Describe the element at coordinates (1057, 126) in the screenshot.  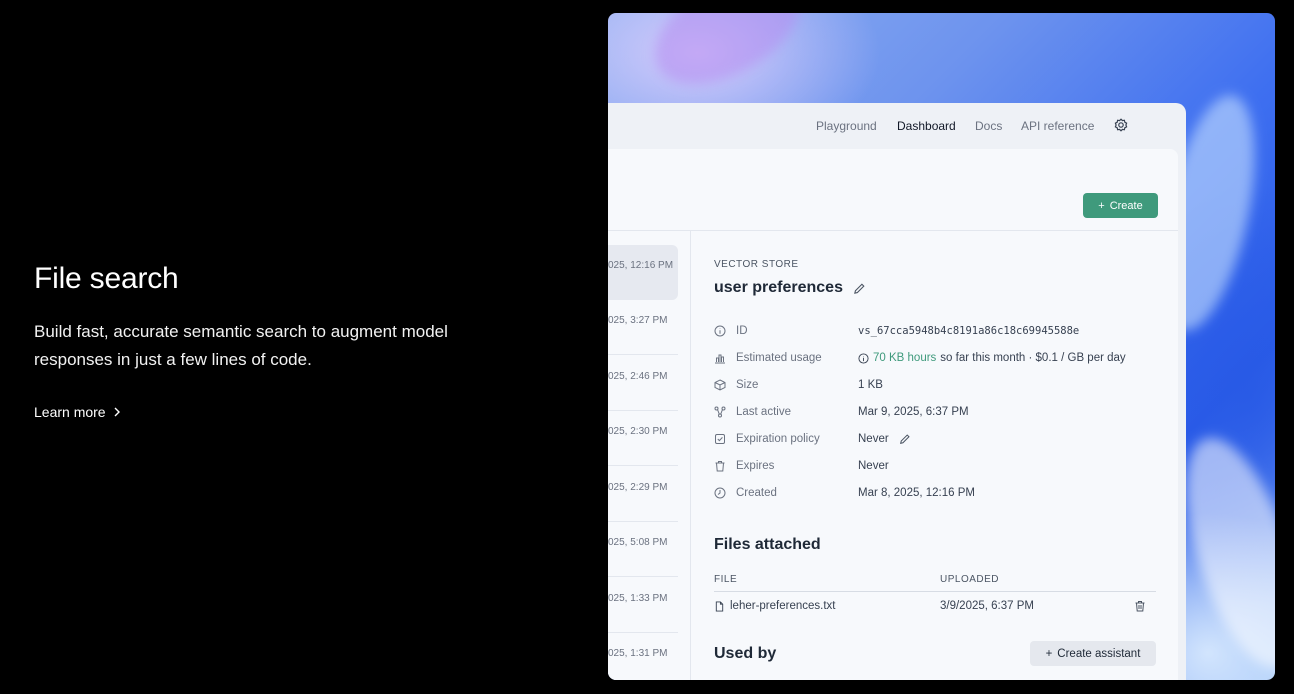
I see `nav-api-reference: API reference` at that location.